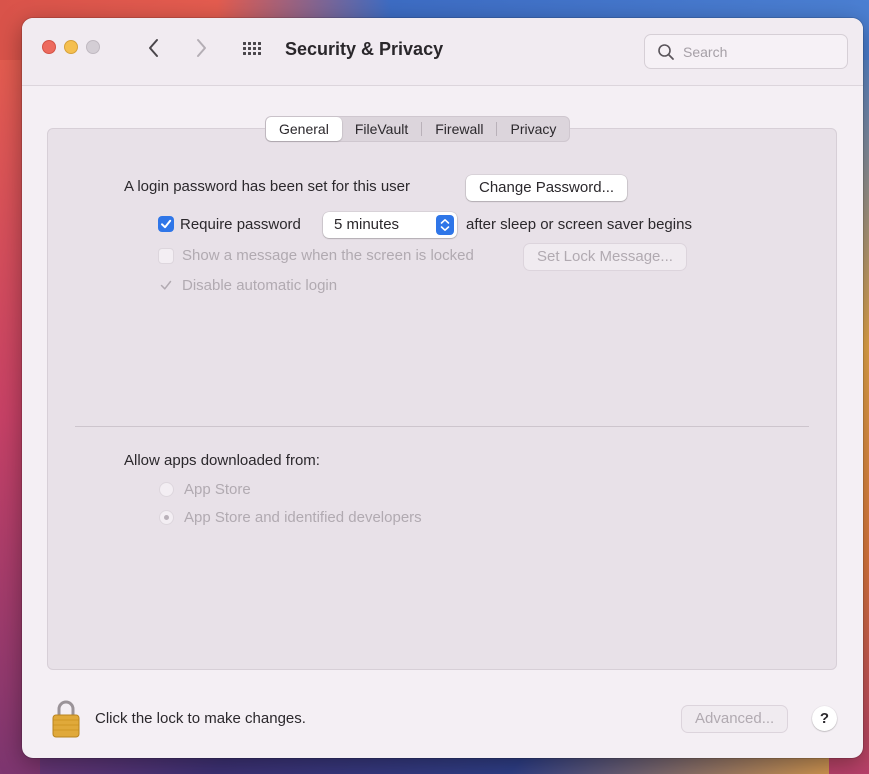 The height and width of the screenshot is (774, 869). I want to click on lock-message: Click the lock to make changes., so click(200, 718).